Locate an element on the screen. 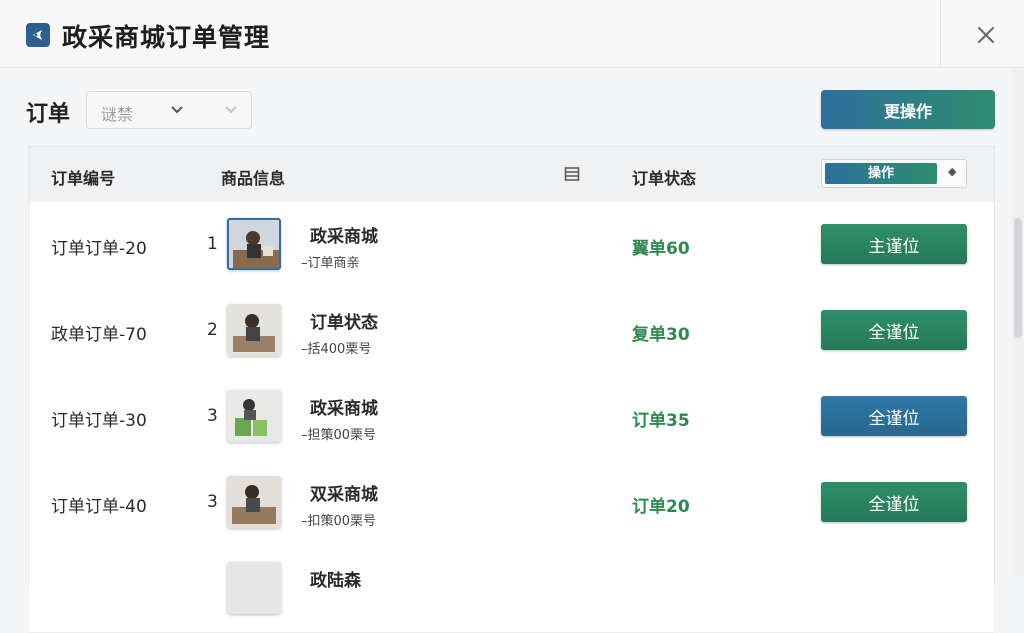  order-number: 订单订单-20 is located at coordinates (99, 249).